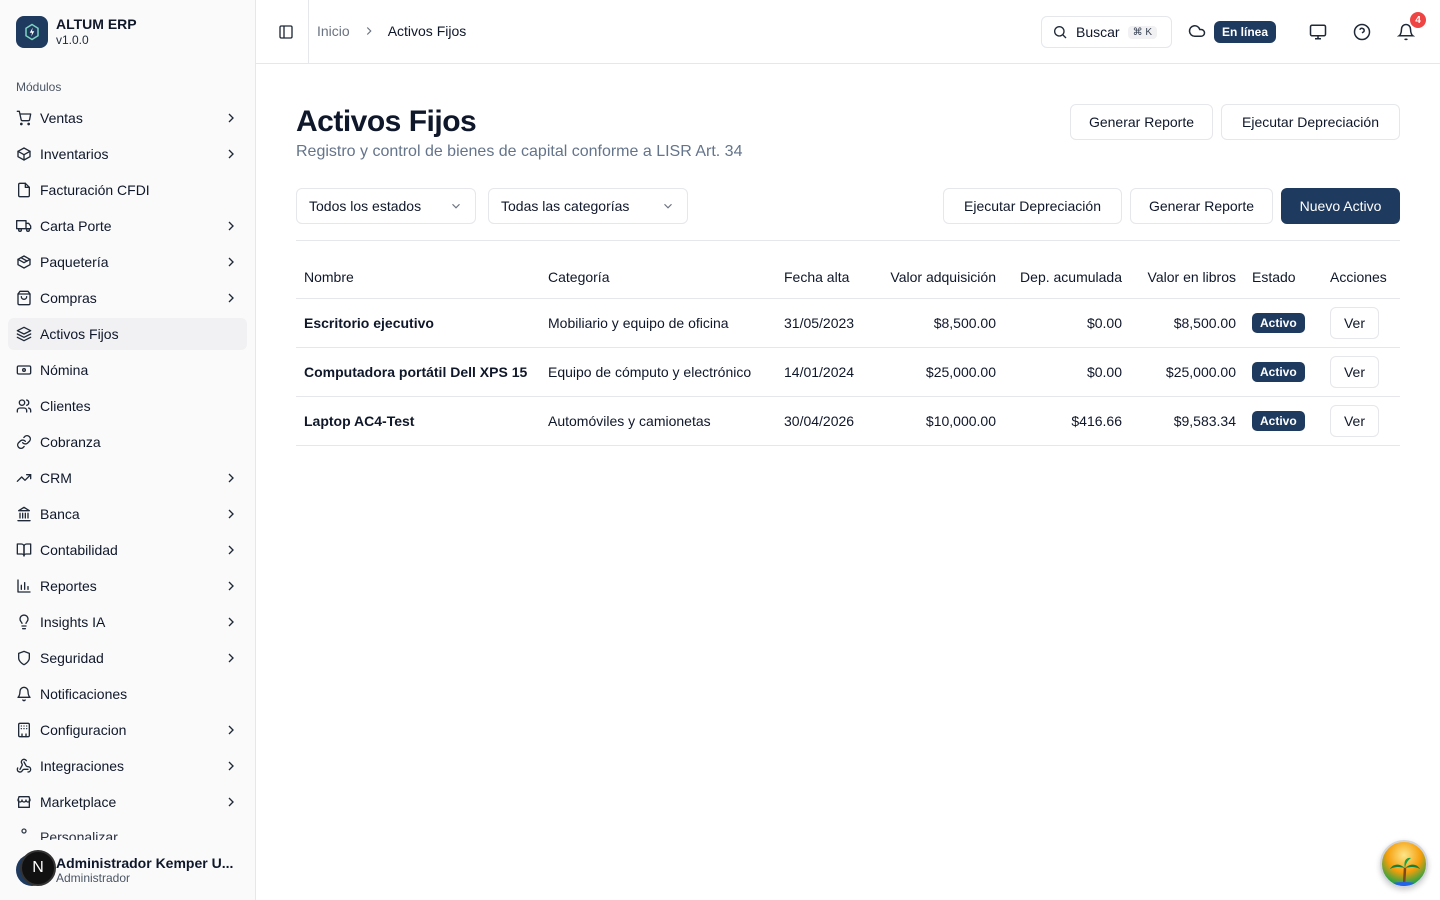  Describe the element at coordinates (1201, 206) in the screenshot. I see `generate-report-button: Generar Reporte` at that location.